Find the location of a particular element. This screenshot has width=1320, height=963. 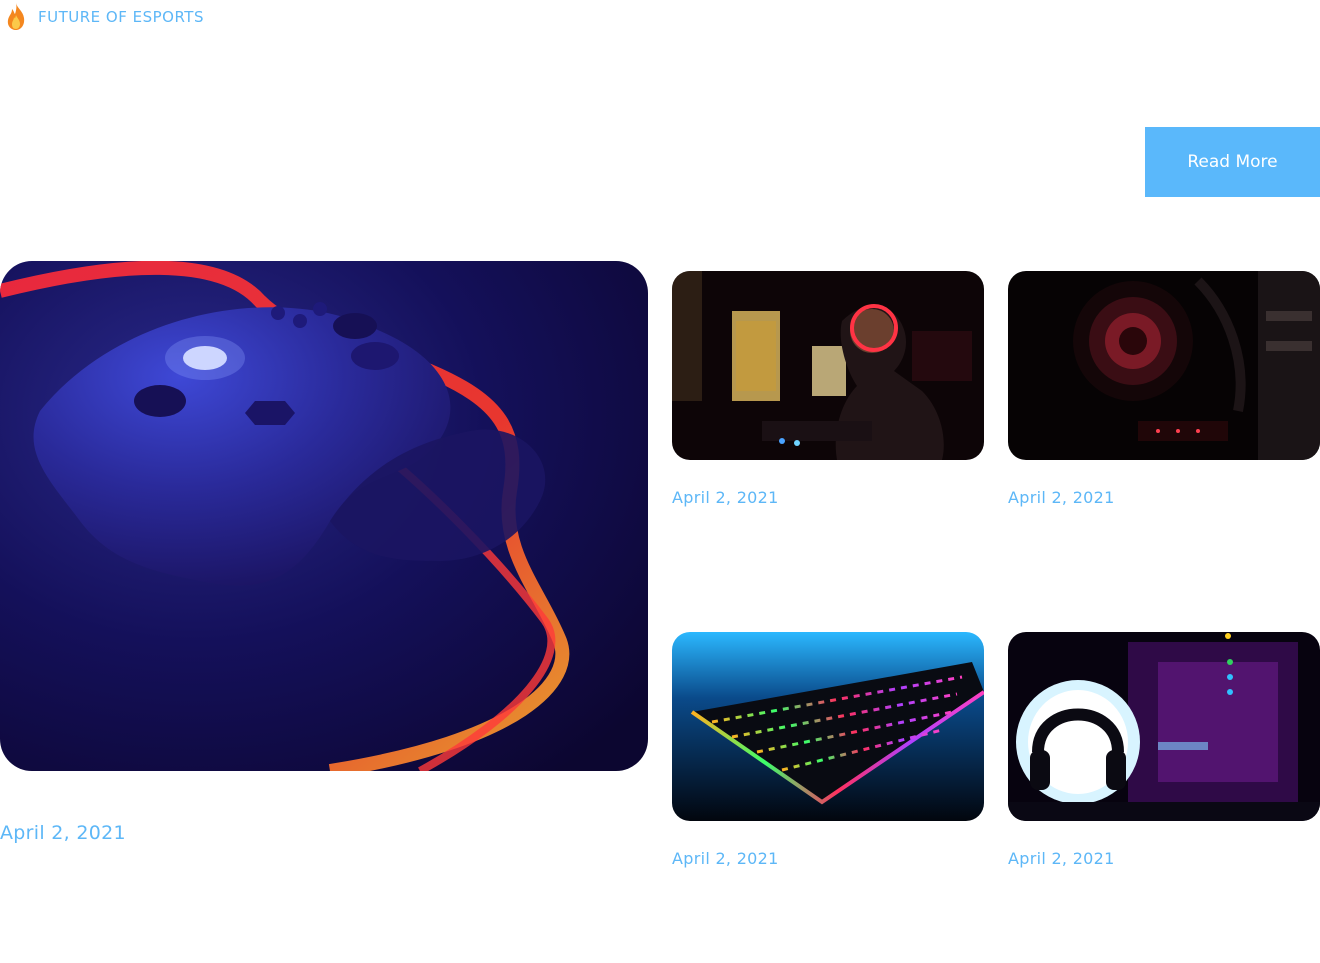

post-date-1: April 2, 2021 is located at coordinates (725, 497).